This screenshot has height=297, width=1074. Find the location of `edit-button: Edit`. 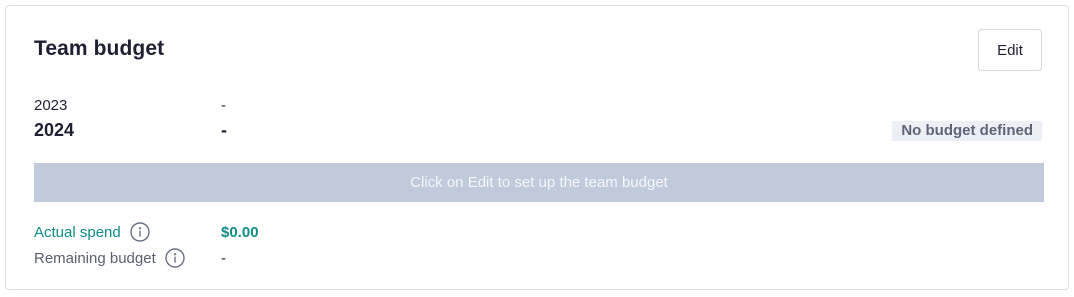

edit-button: Edit is located at coordinates (1010, 50).